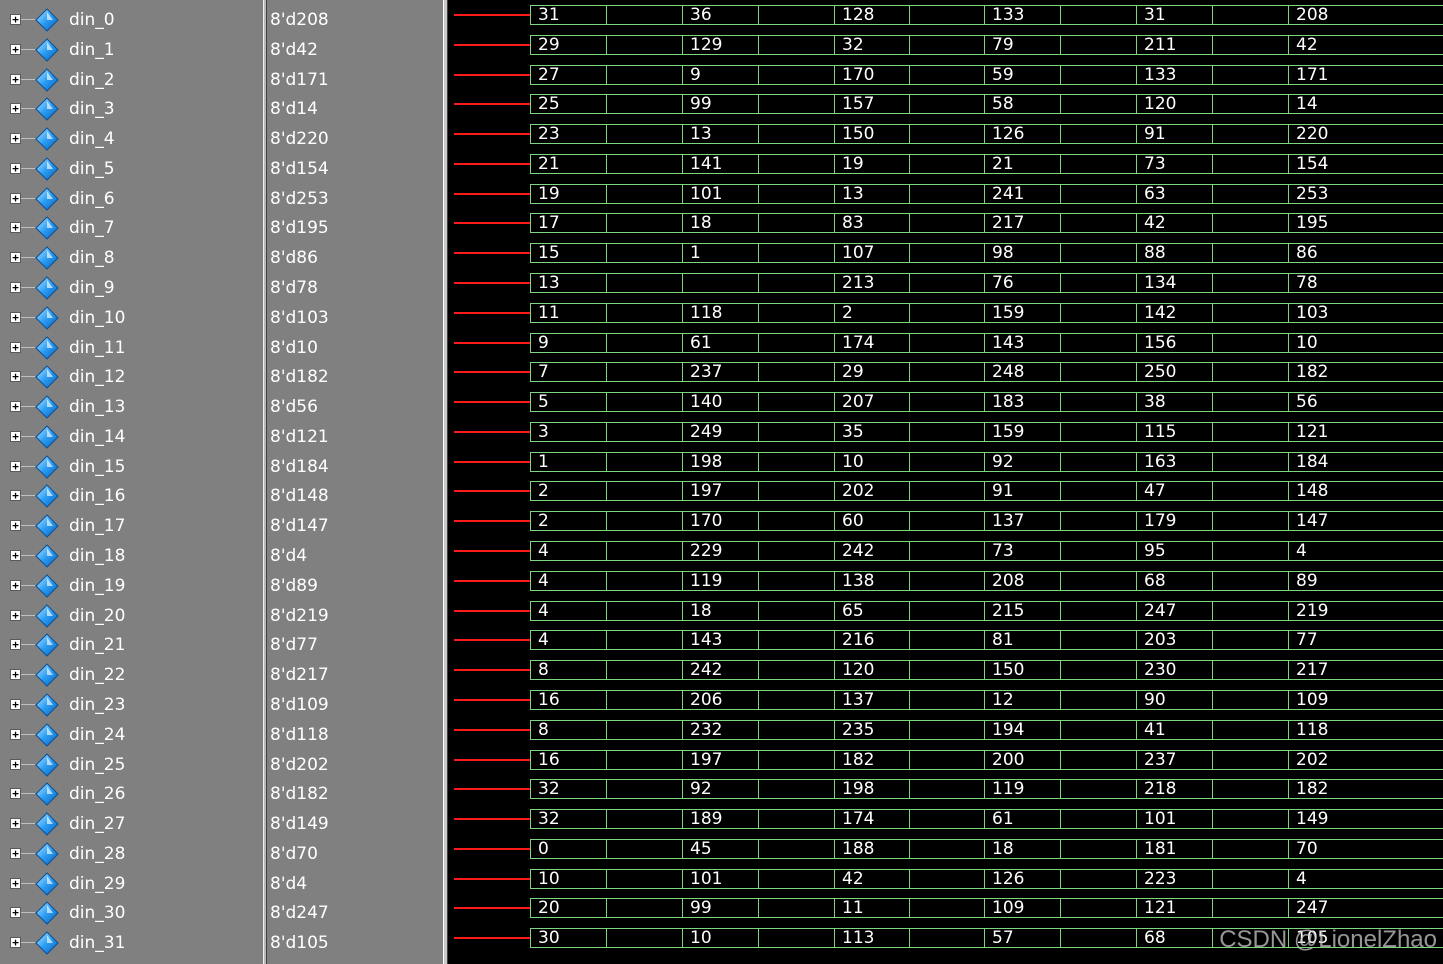  What do you see at coordinates (1365, 848) in the screenshot?
I see `bus-segment: 70` at bounding box center [1365, 848].